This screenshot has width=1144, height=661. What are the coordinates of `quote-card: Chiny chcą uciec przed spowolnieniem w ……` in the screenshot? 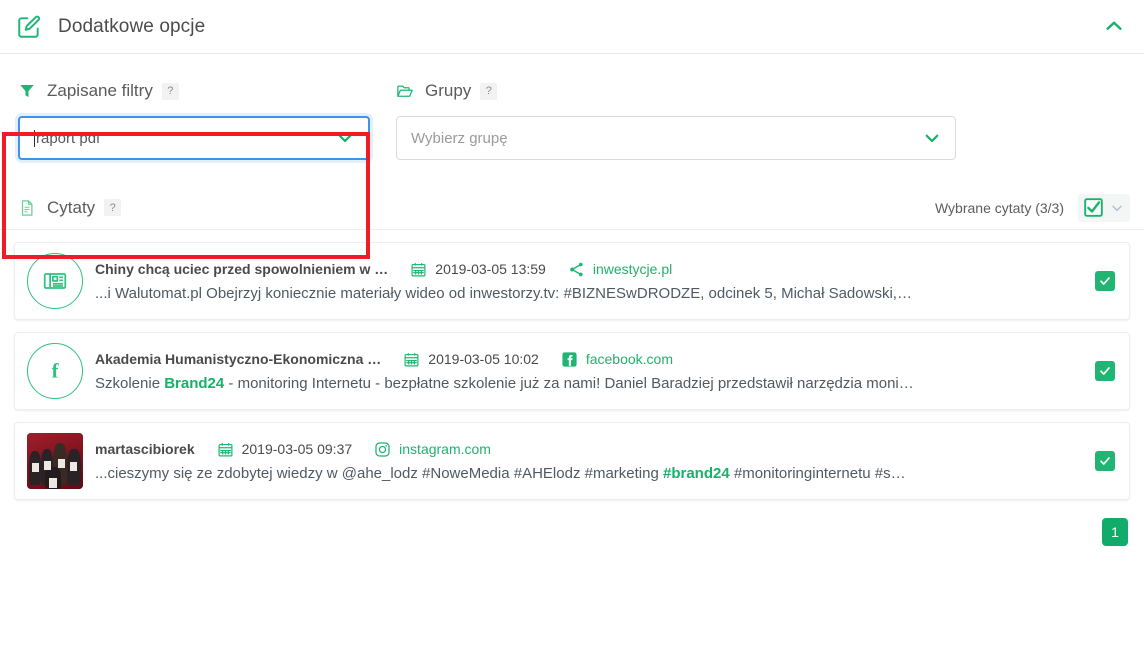 It's located at (572, 281).